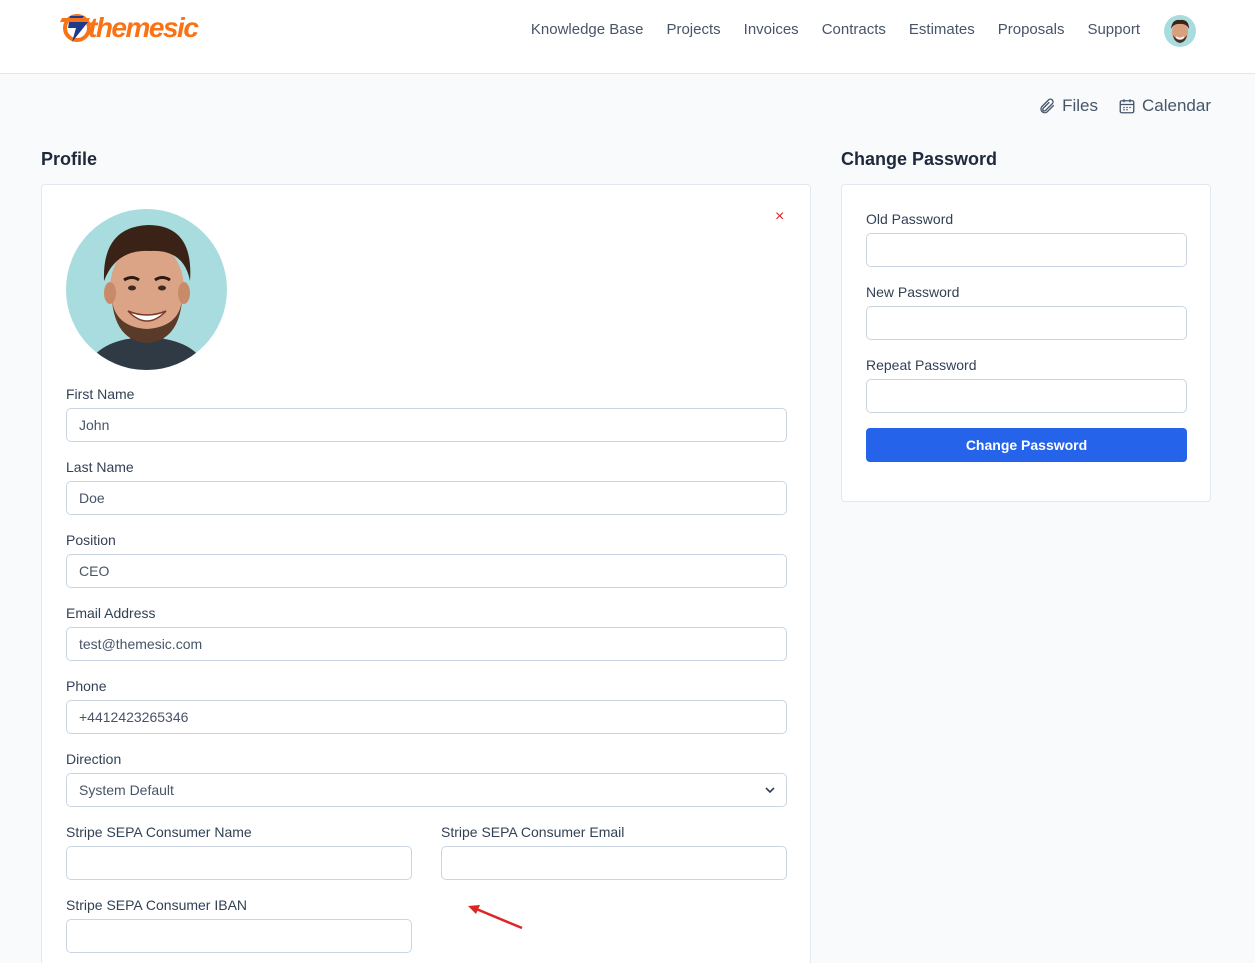 This screenshot has height=963, width=1255. Describe the element at coordinates (693, 30) in the screenshot. I see `nav-projects: Projects` at that location.